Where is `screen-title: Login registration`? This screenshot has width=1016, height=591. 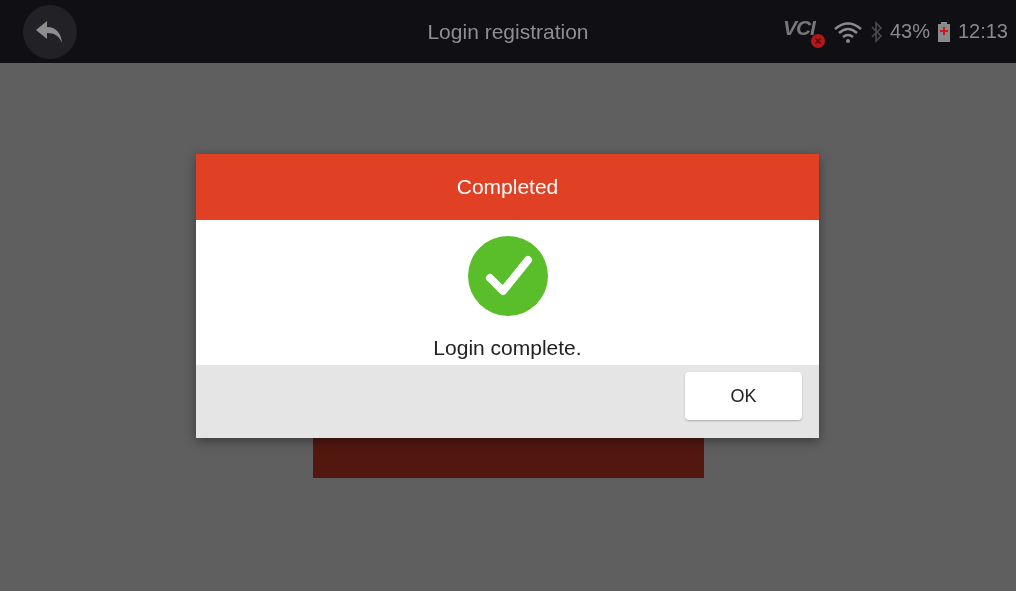
screen-title: Login registration is located at coordinates (508, 31).